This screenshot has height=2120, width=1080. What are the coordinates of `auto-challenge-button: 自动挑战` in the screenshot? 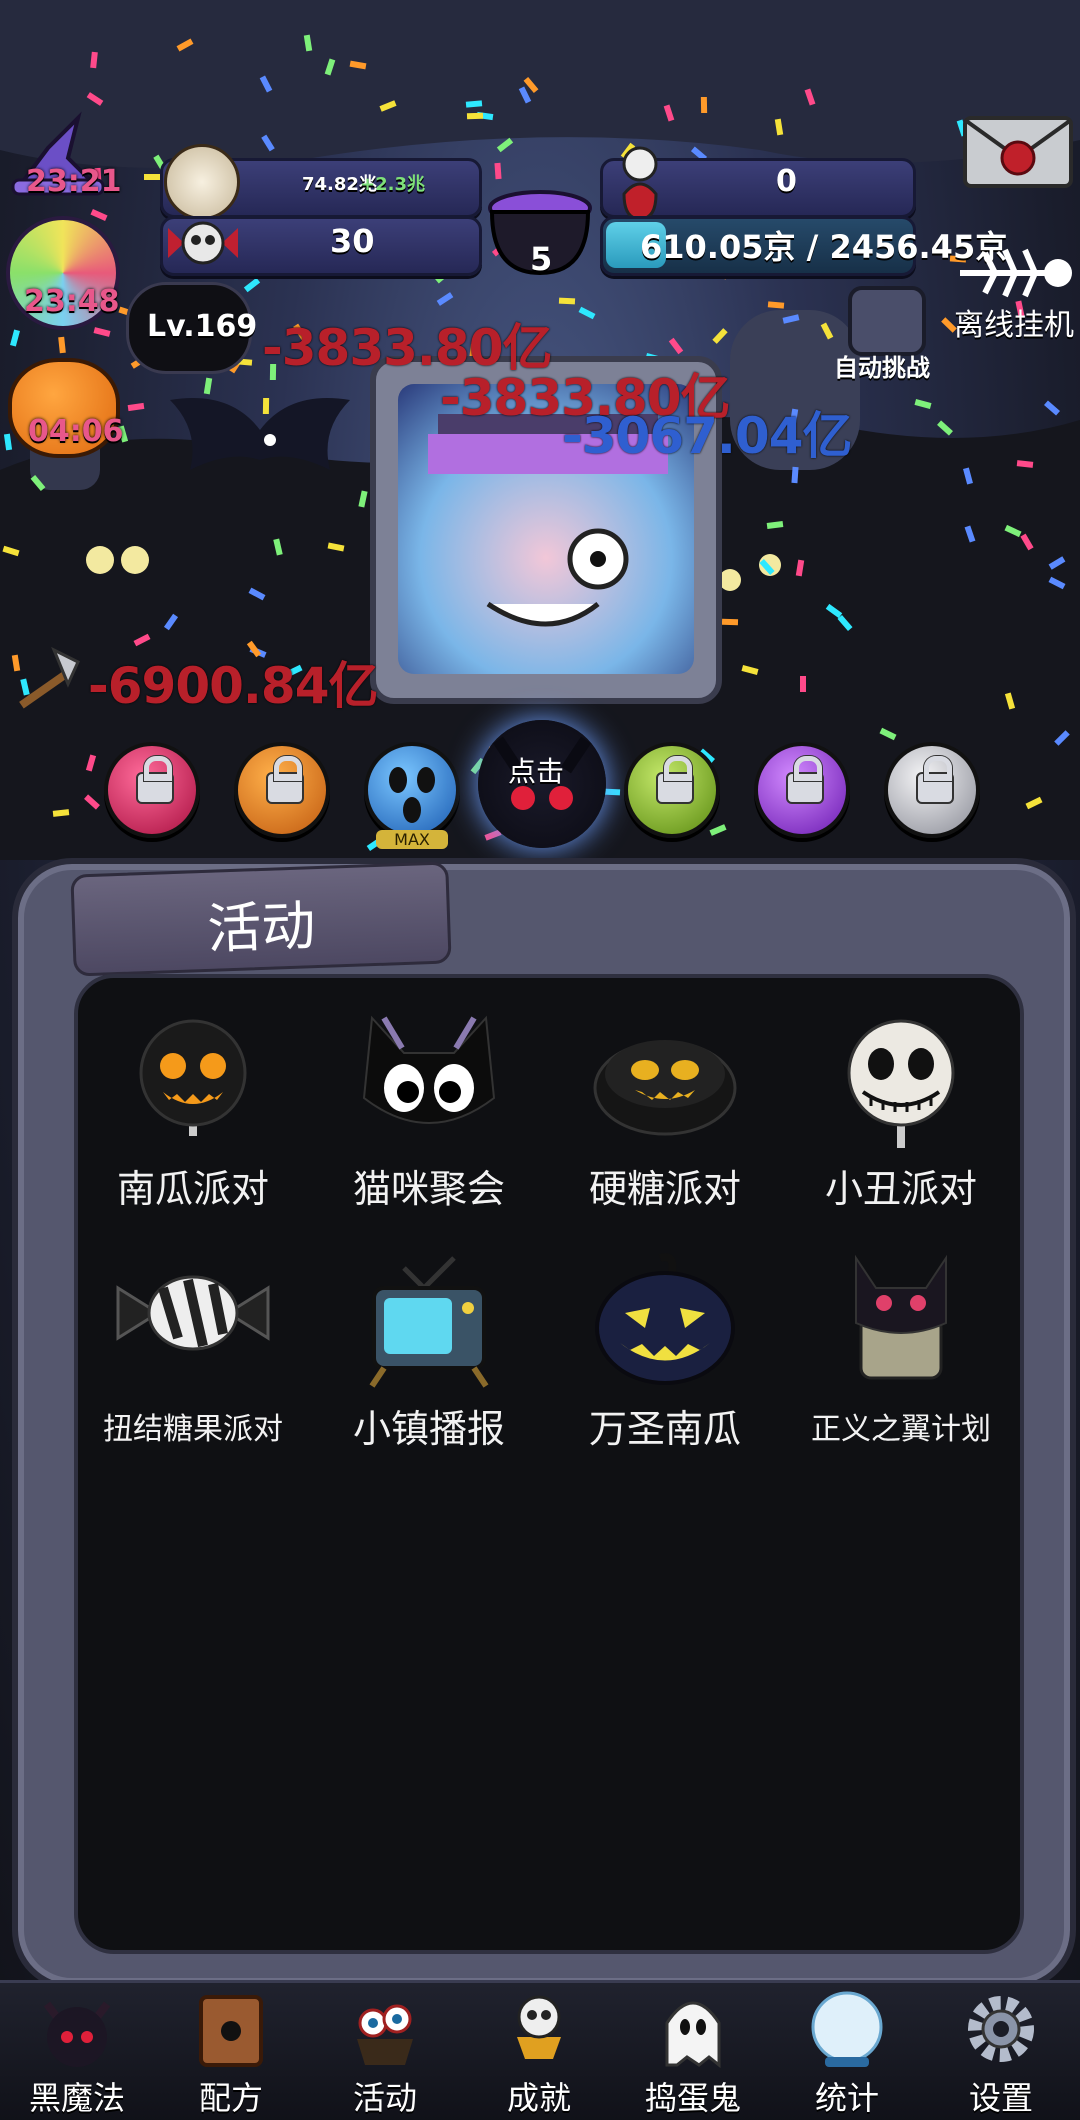 It's located at (884, 336).